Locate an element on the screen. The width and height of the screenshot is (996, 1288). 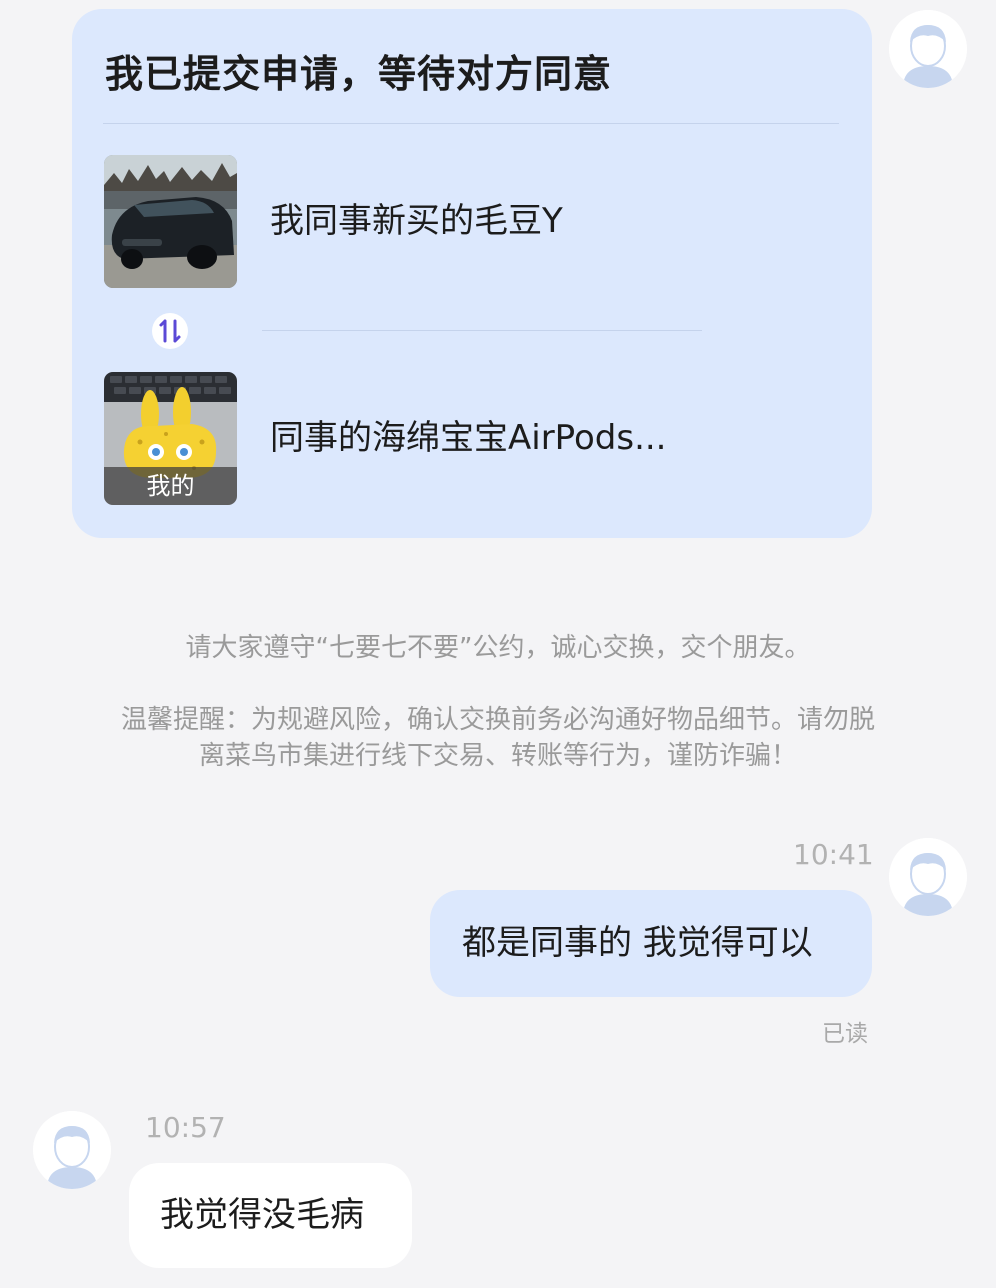
their-item-title: 我同事新买的毛豆Y is located at coordinates (416, 217).